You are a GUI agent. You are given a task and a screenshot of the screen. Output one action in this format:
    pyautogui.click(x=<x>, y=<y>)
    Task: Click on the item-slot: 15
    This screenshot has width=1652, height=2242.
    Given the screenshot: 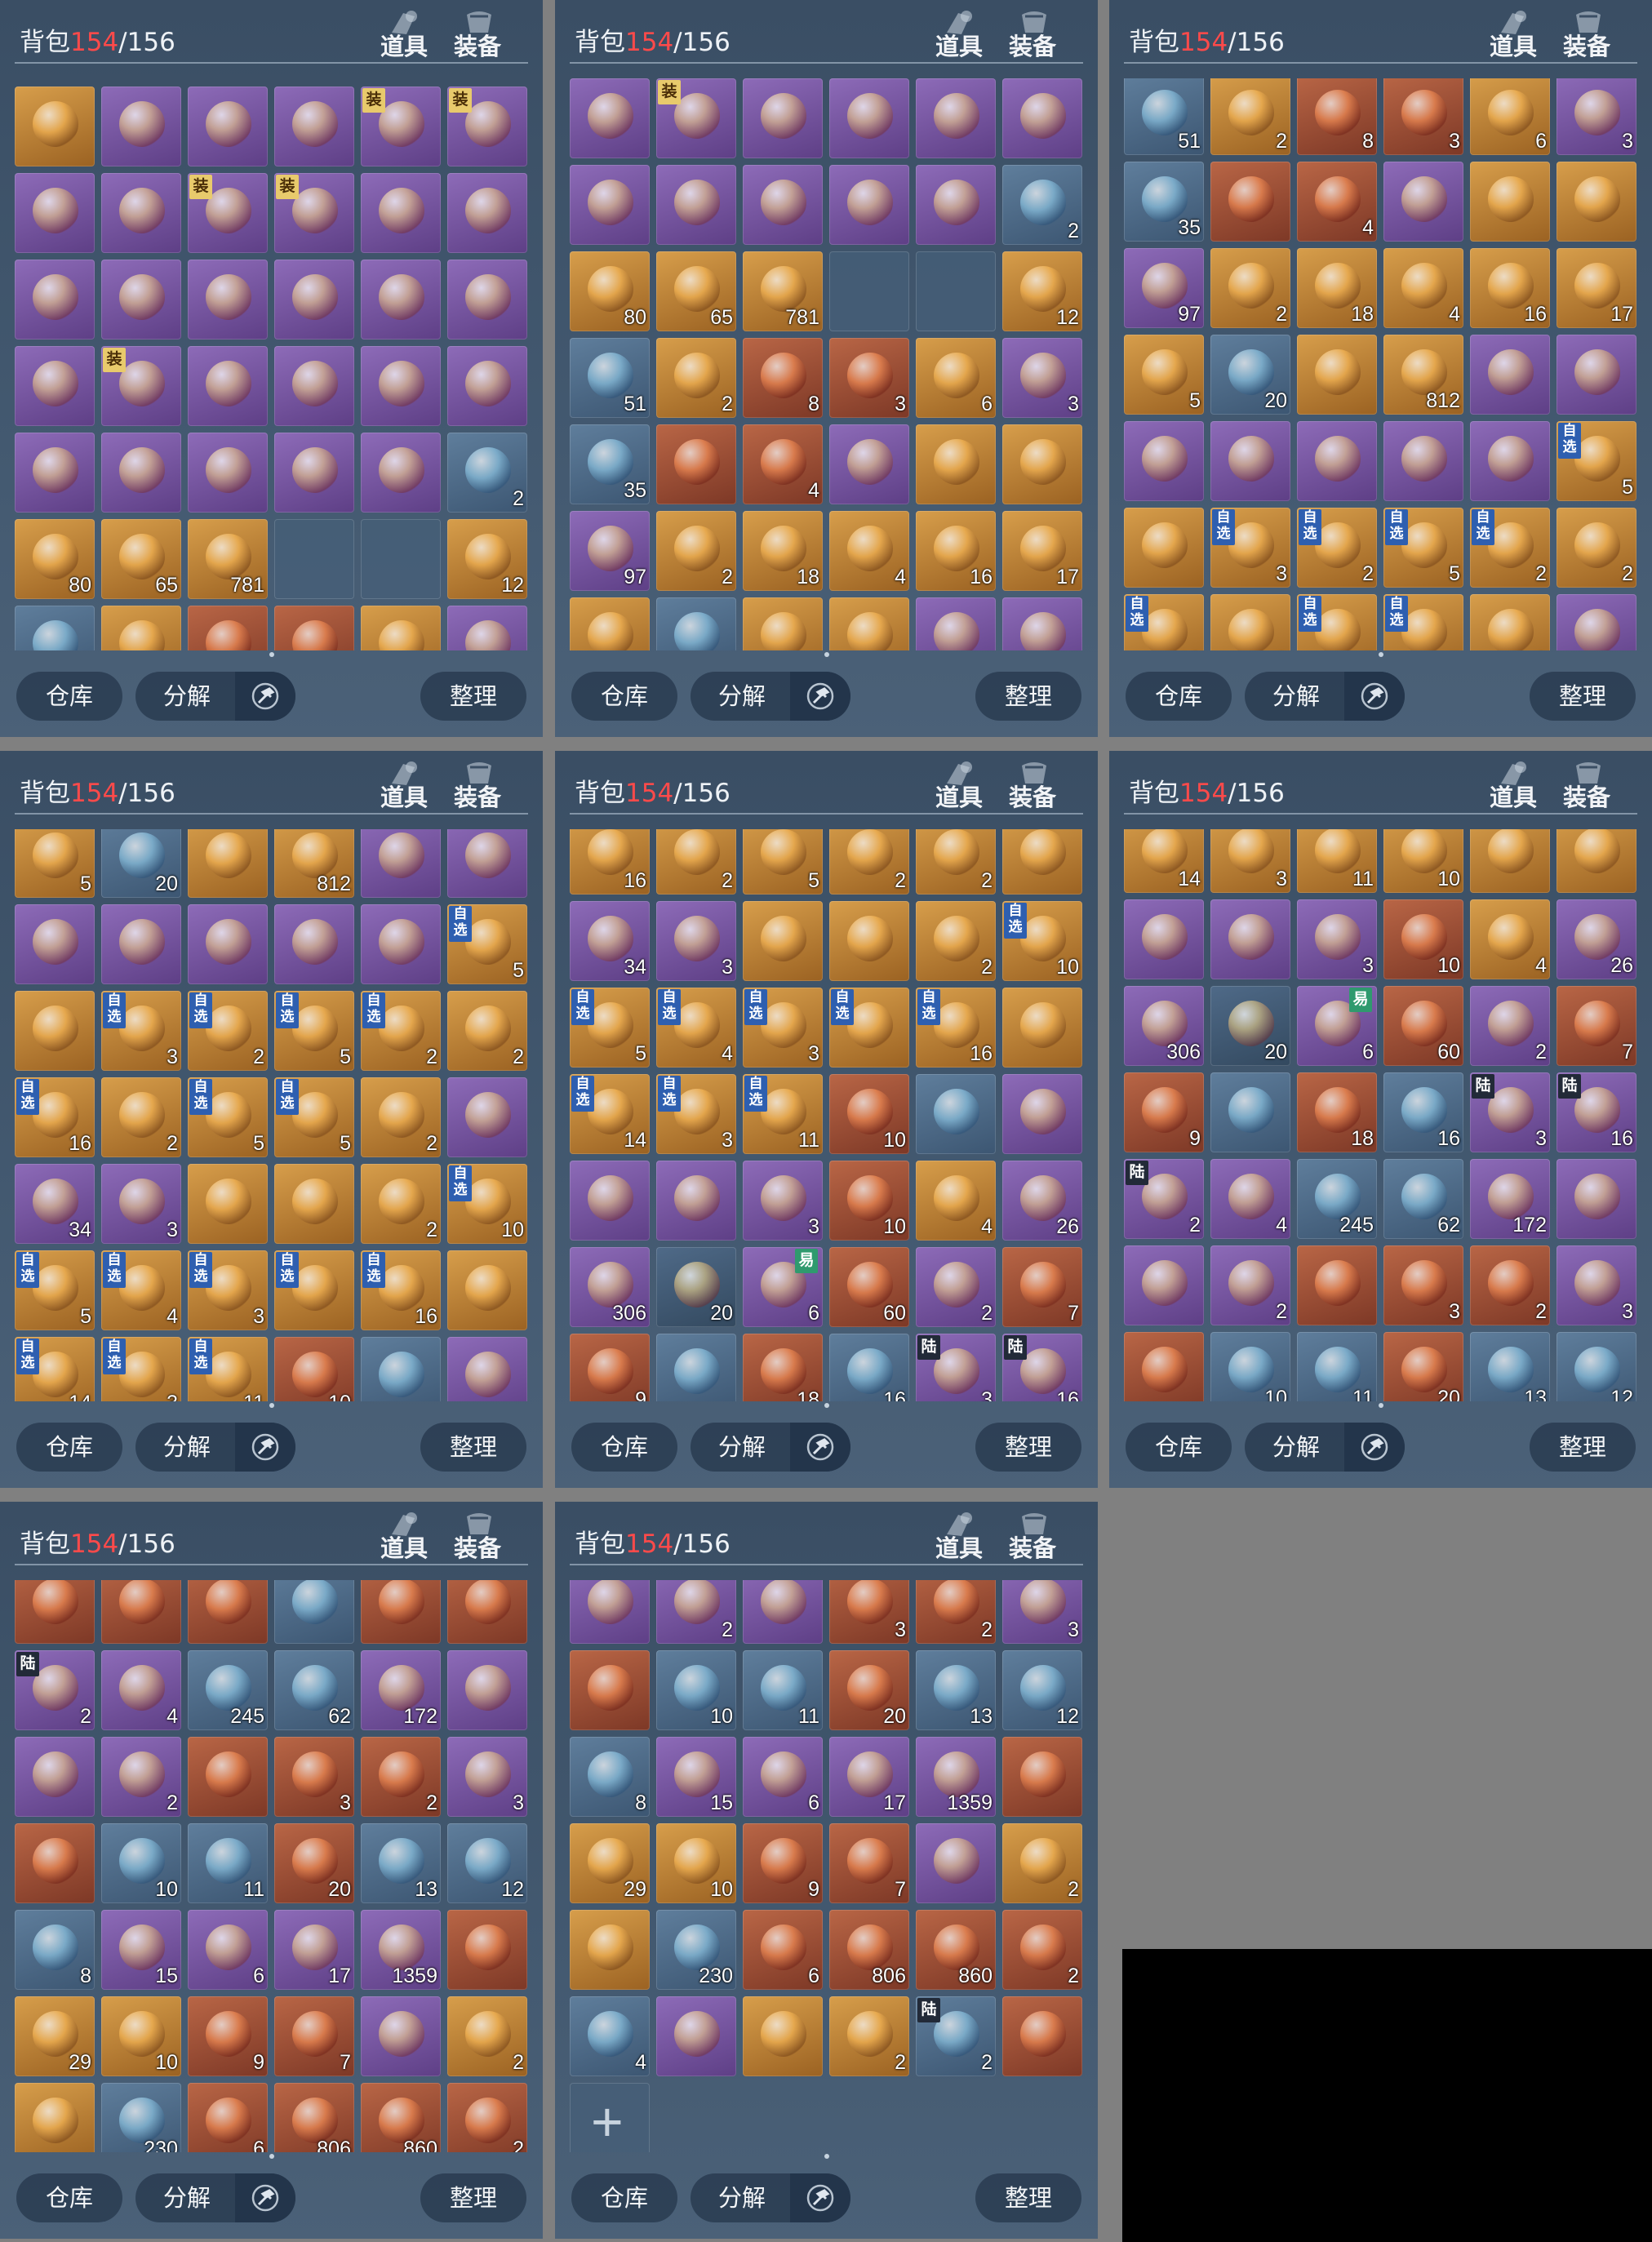 What is the action you would take?
    pyautogui.click(x=141, y=1950)
    